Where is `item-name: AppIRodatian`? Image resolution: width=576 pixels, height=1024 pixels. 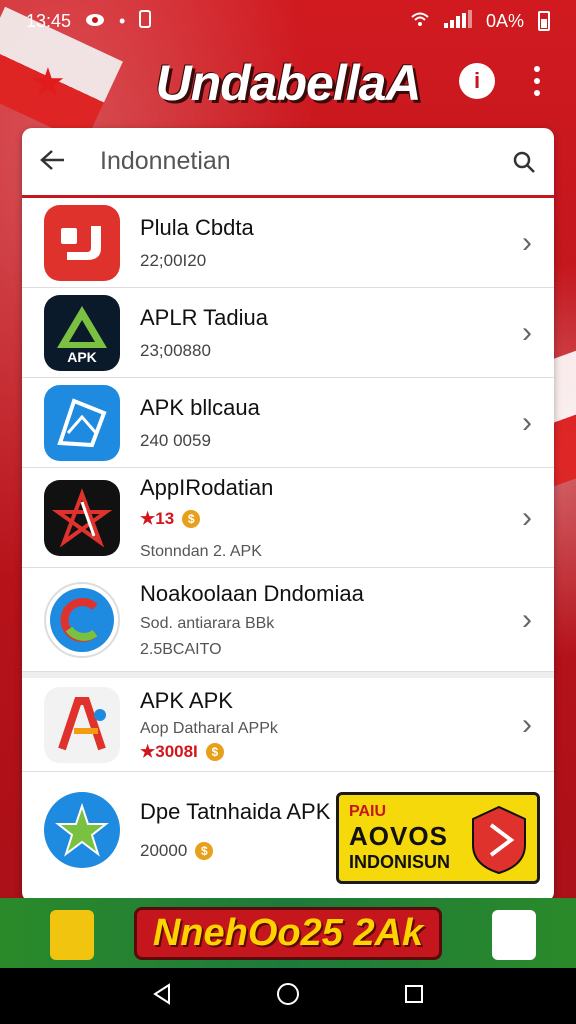 item-name: AppIRodatian is located at coordinates (207, 487).